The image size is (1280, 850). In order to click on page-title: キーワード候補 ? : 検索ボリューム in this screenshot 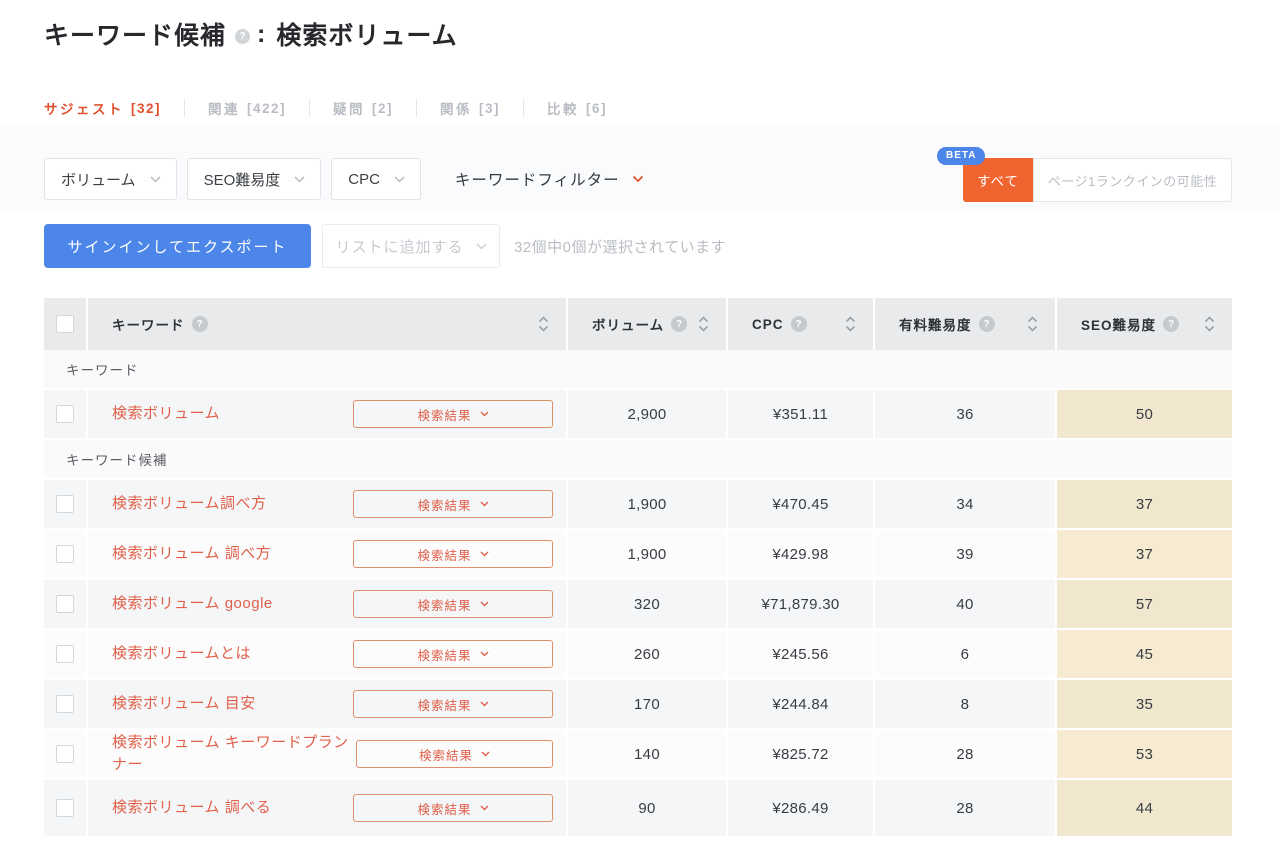, I will do `click(251, 34)`.